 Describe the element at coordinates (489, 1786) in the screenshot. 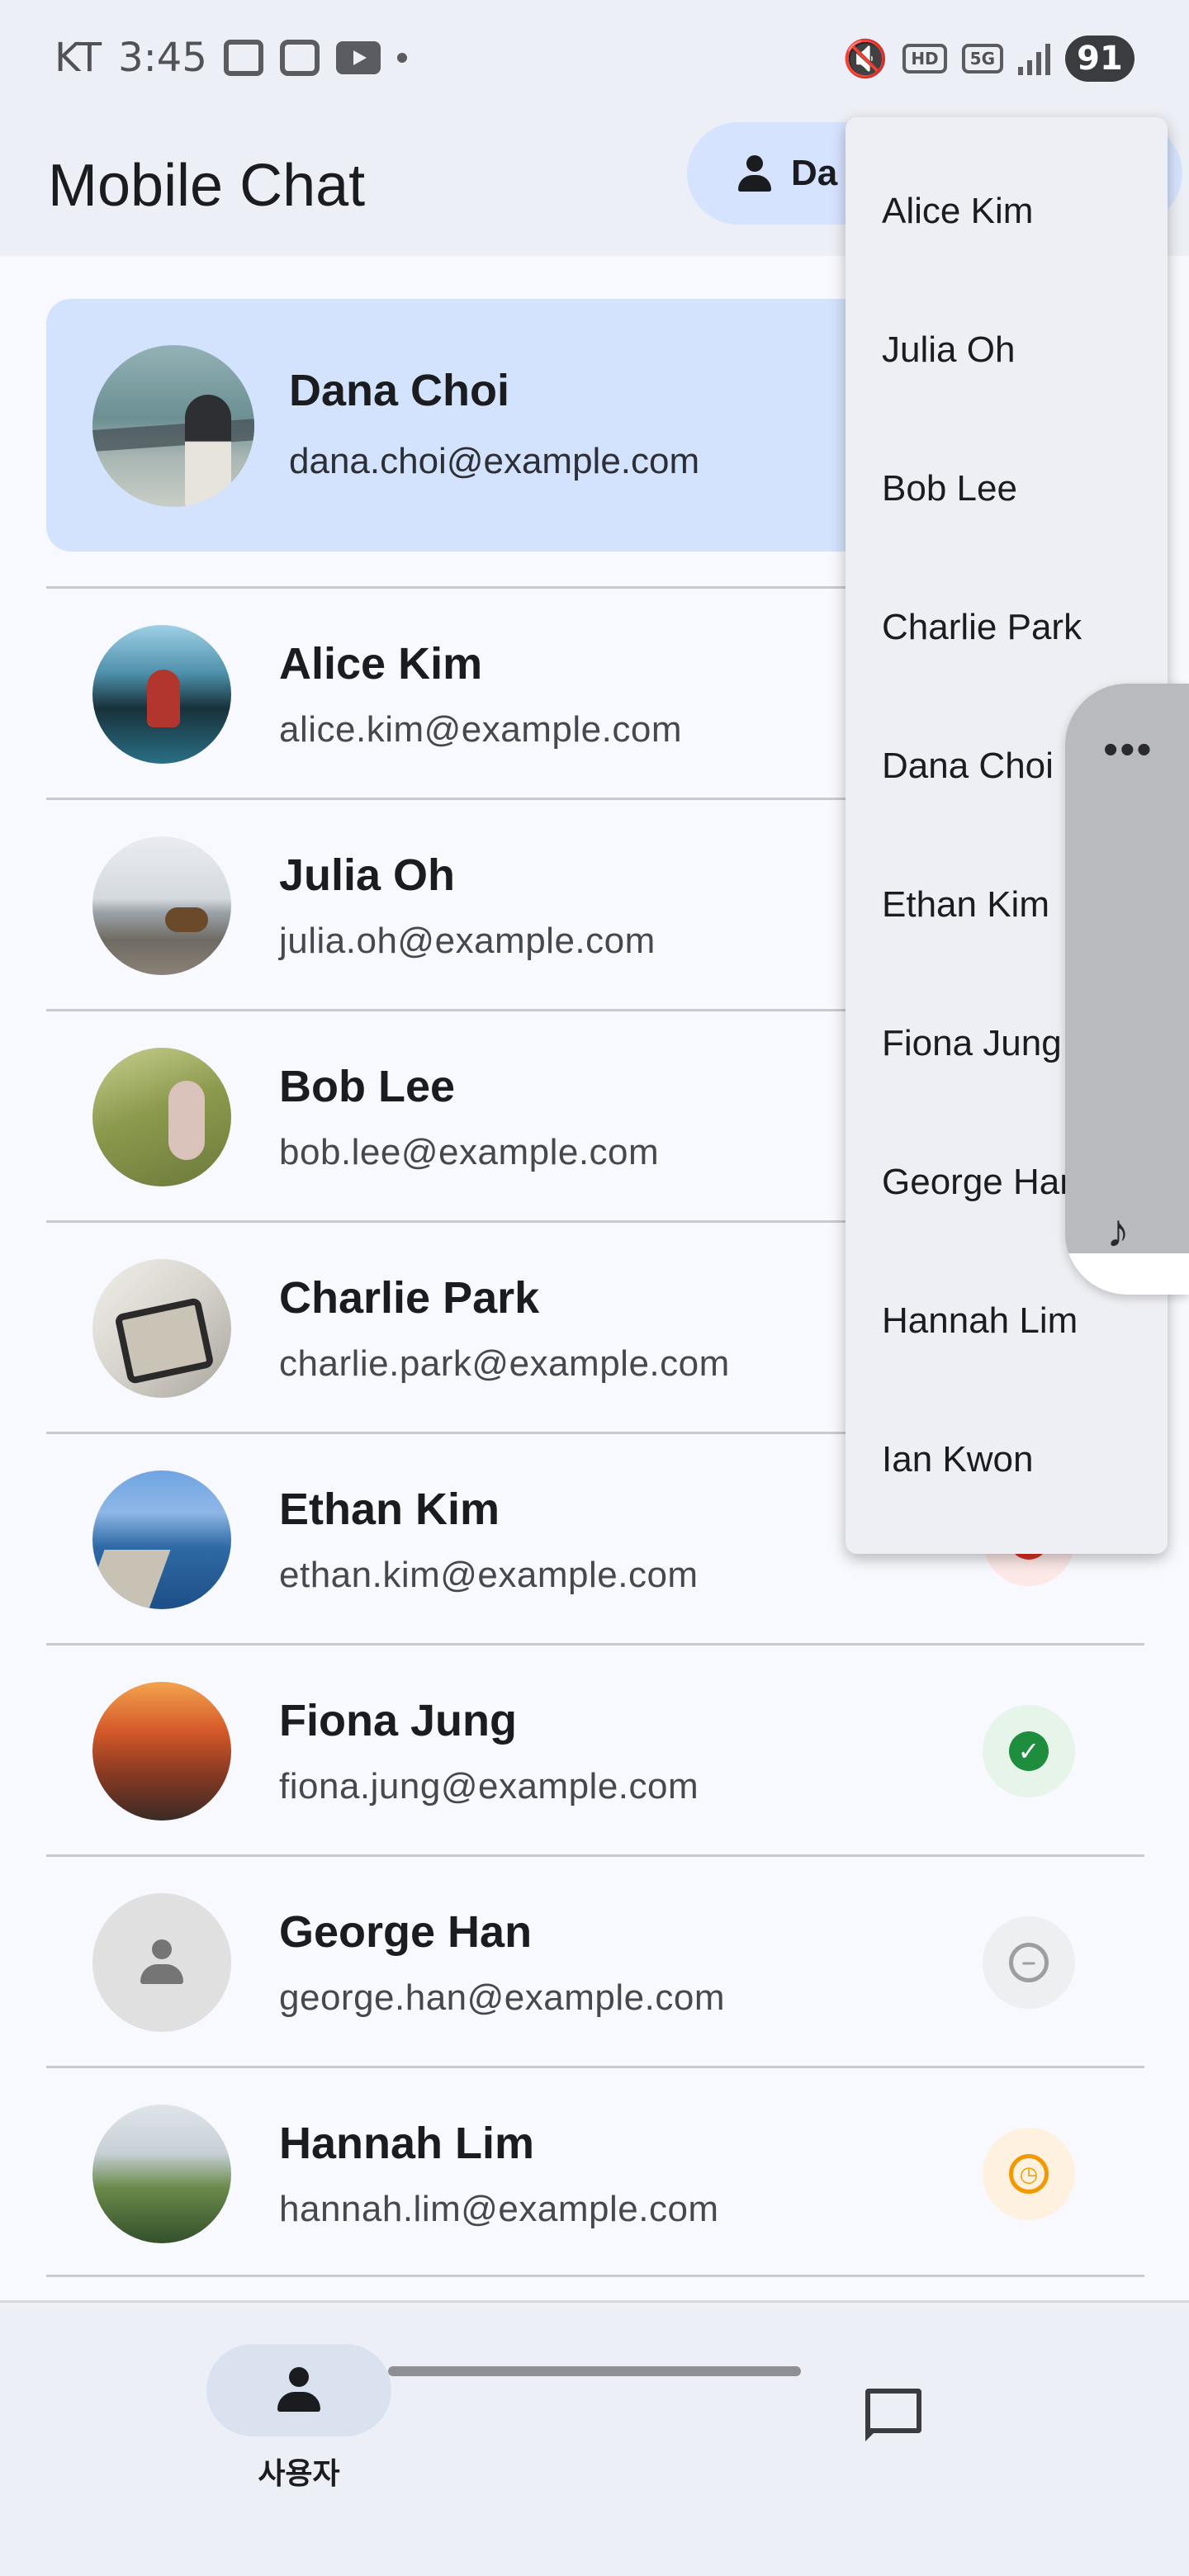

I see `contact-email: fiona.jung@example.com` at that location.